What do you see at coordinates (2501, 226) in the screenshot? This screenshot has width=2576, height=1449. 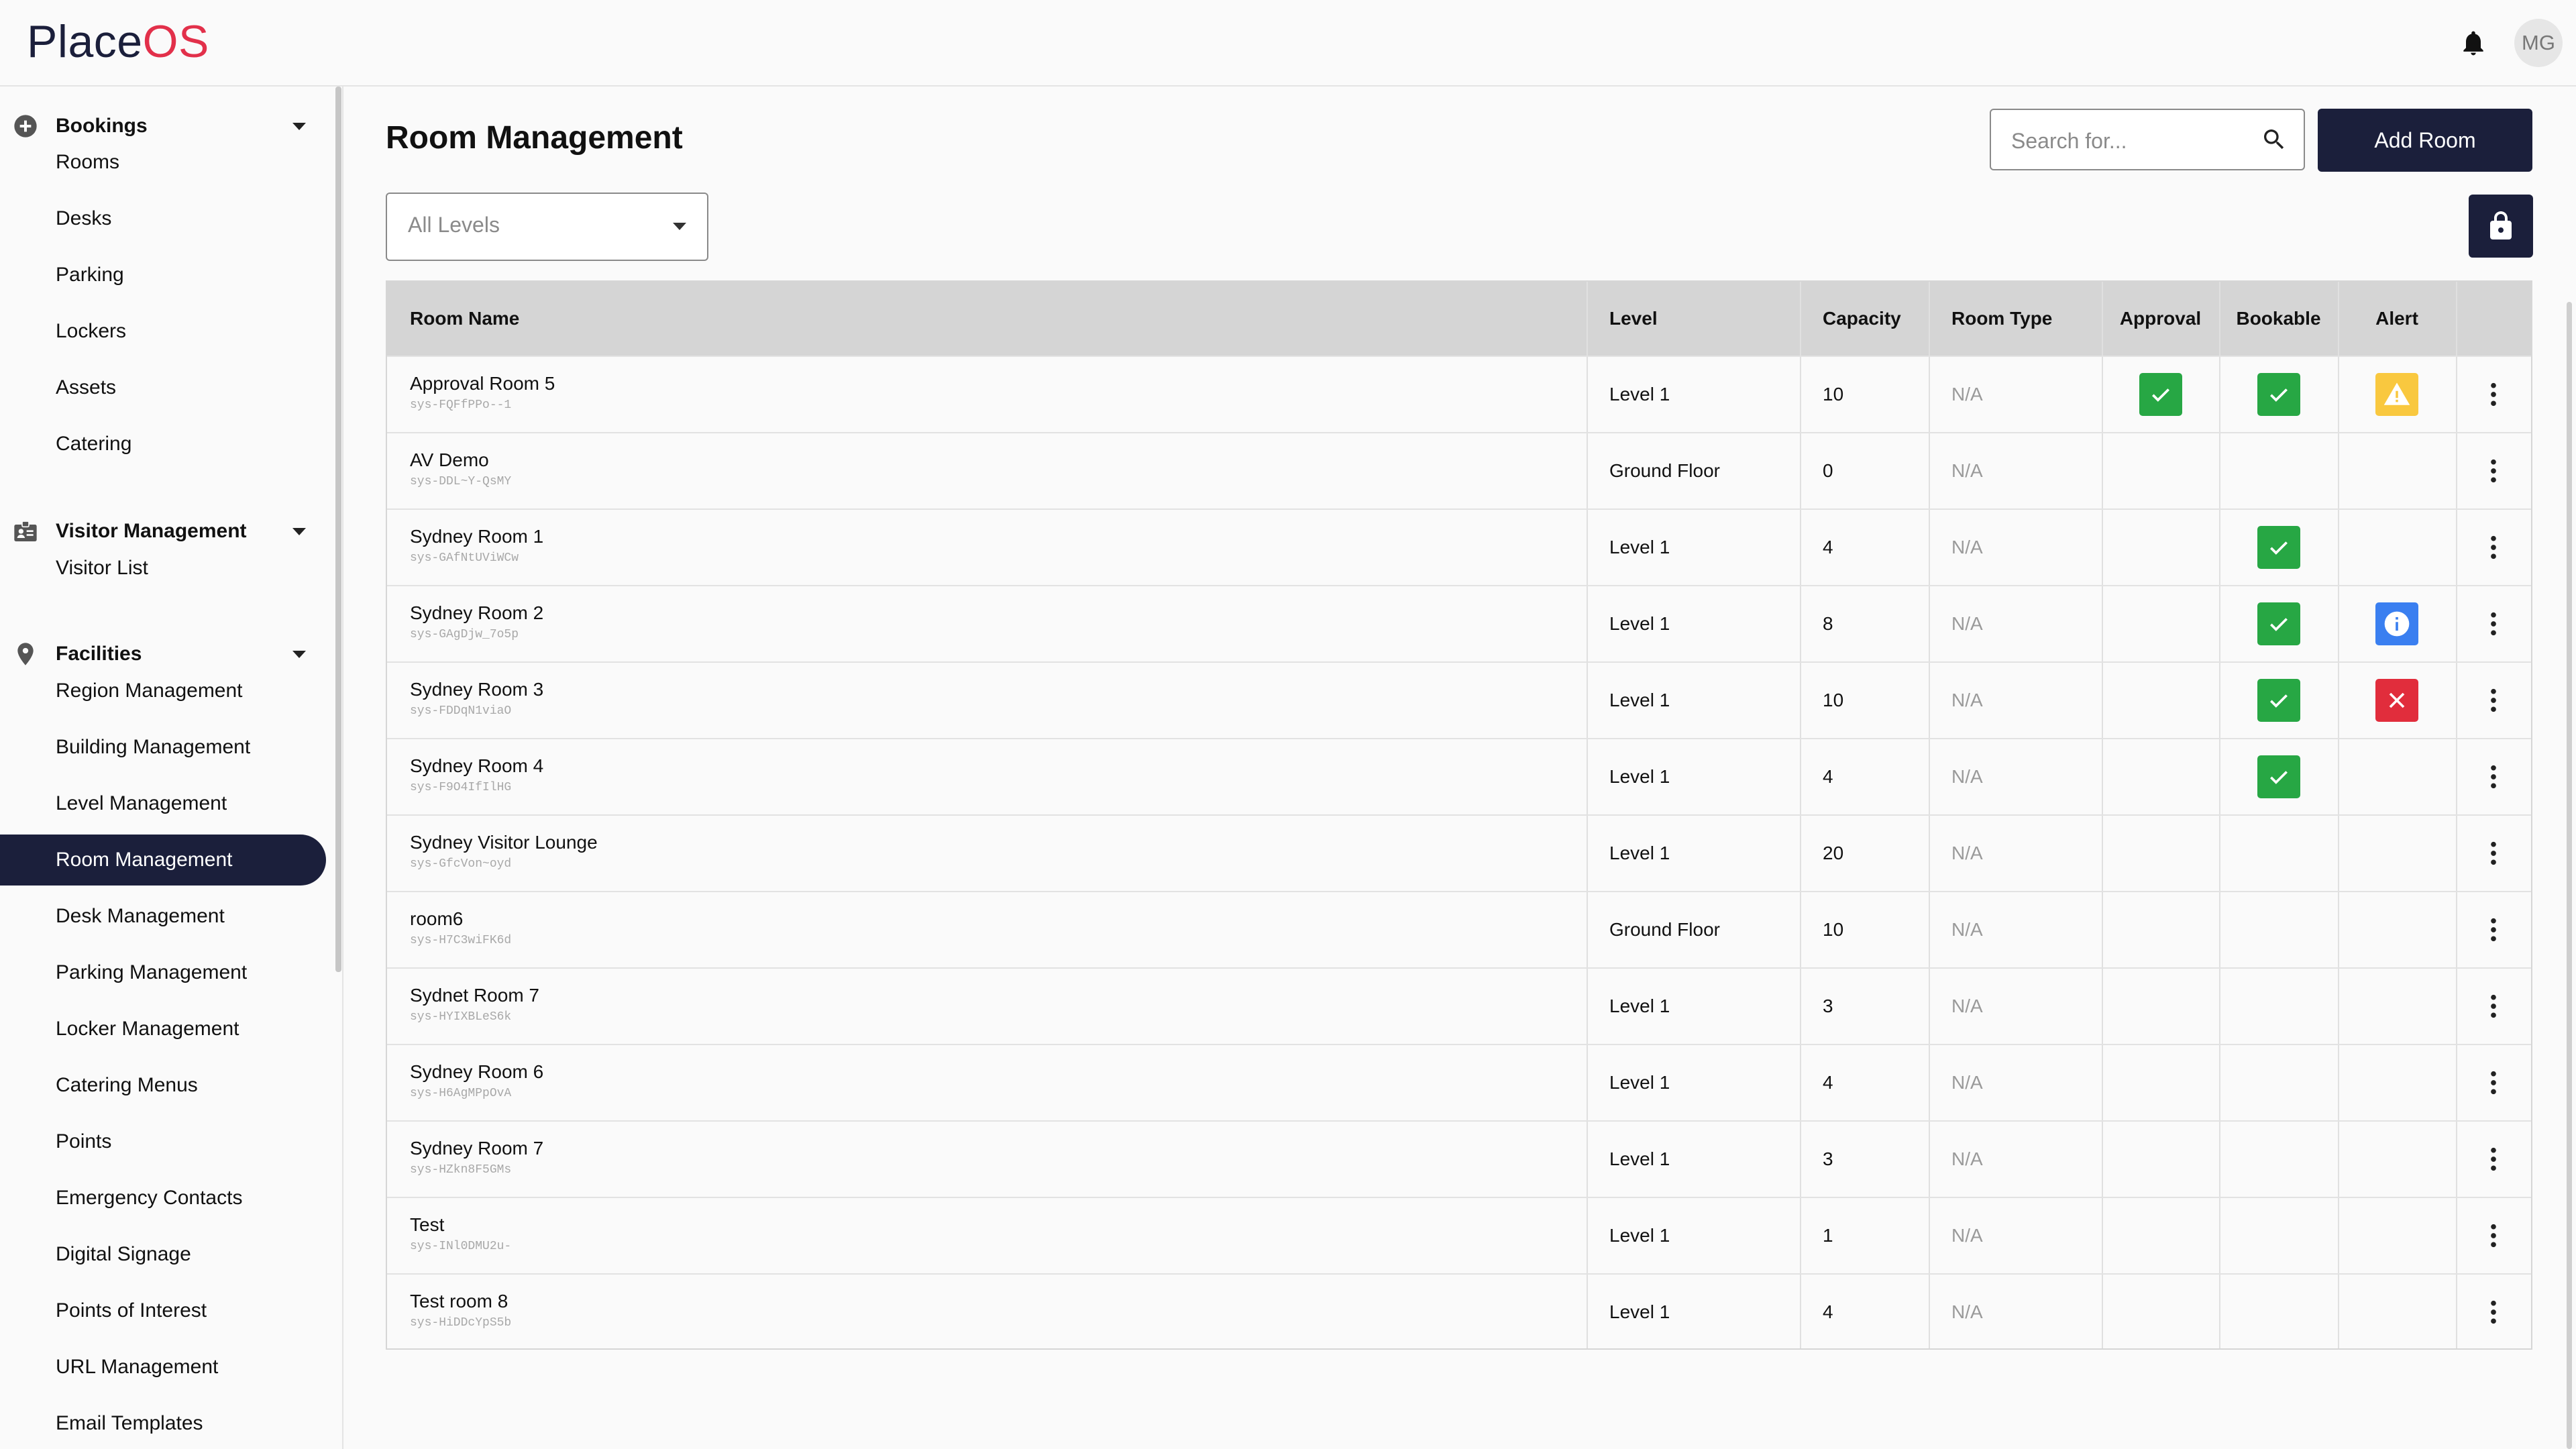 I see `lock-button` at bounding box center [2501, 226].